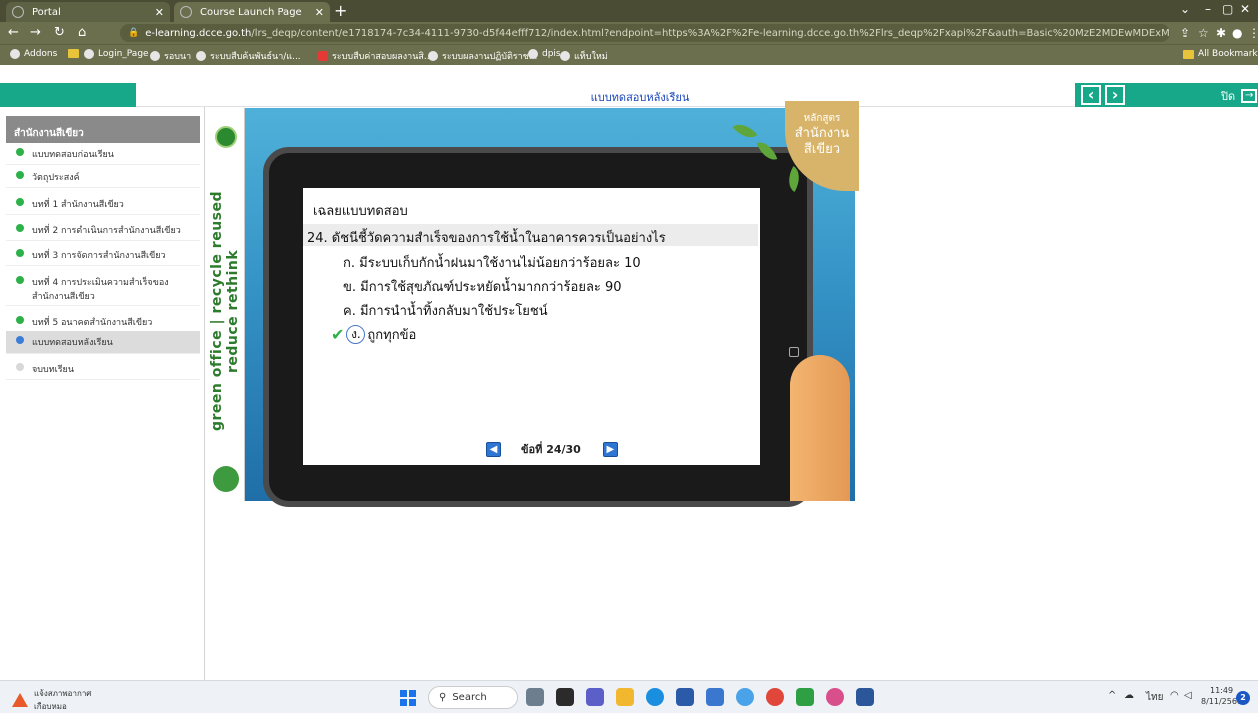 The image size is (1258, 713). What do you see at coordinates (1227, 9) in the screenshot?
I see `restore-icon: ▢` at bounding box center [1227, 9].